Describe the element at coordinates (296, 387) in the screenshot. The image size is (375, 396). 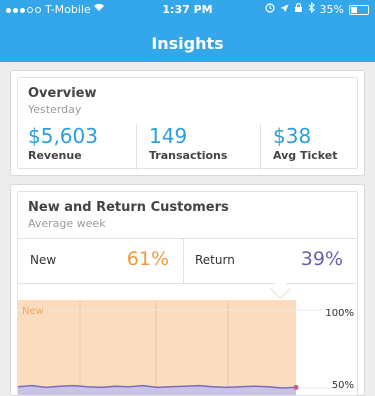
I see `return-series-endpoint` at that location.